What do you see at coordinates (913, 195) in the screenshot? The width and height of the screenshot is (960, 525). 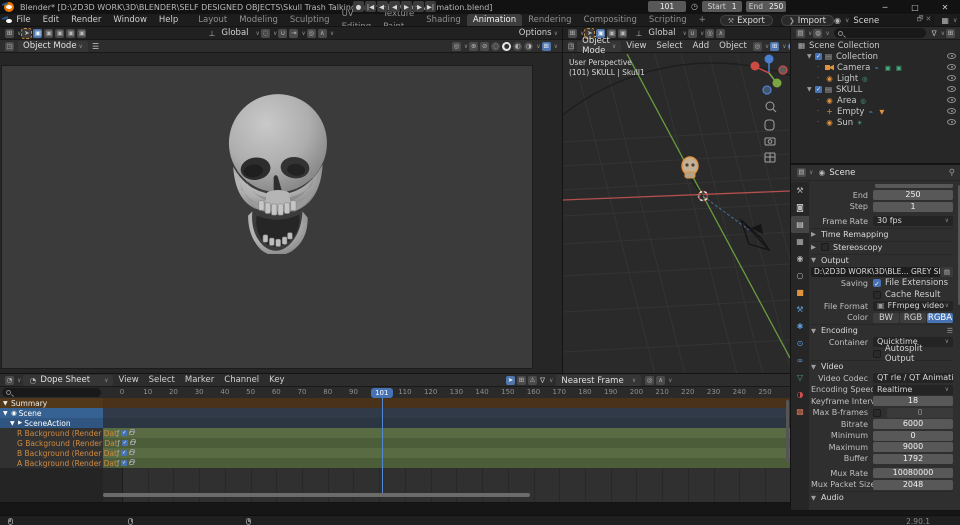 I see `property-field-end: 250` at bounding box center [913, 195].